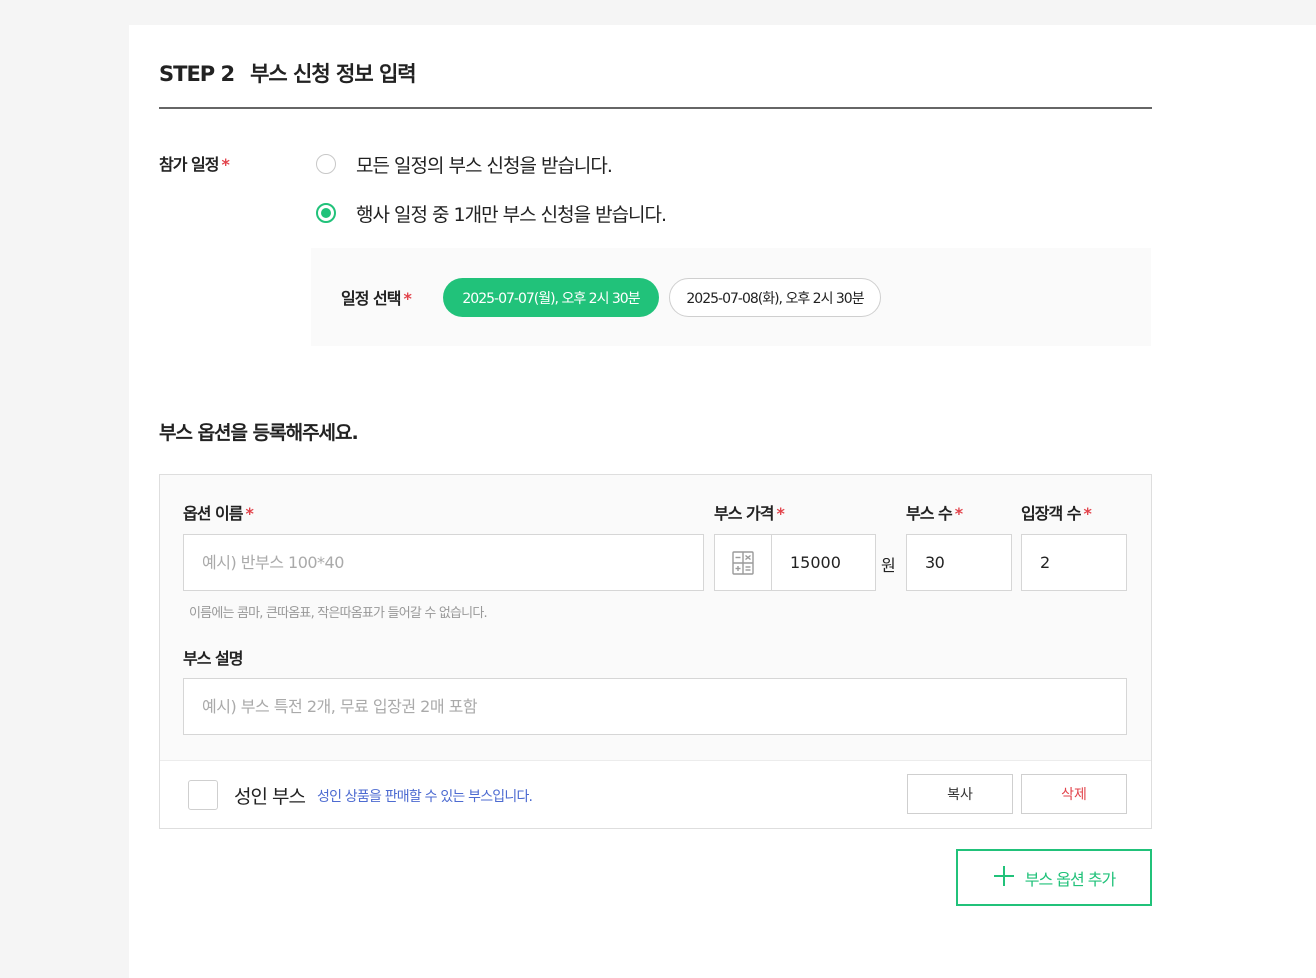  What do you see at coordinates (197, 74) in the screenshot?
I see `step-number: STEP 2` at bounding box center [197, 74].